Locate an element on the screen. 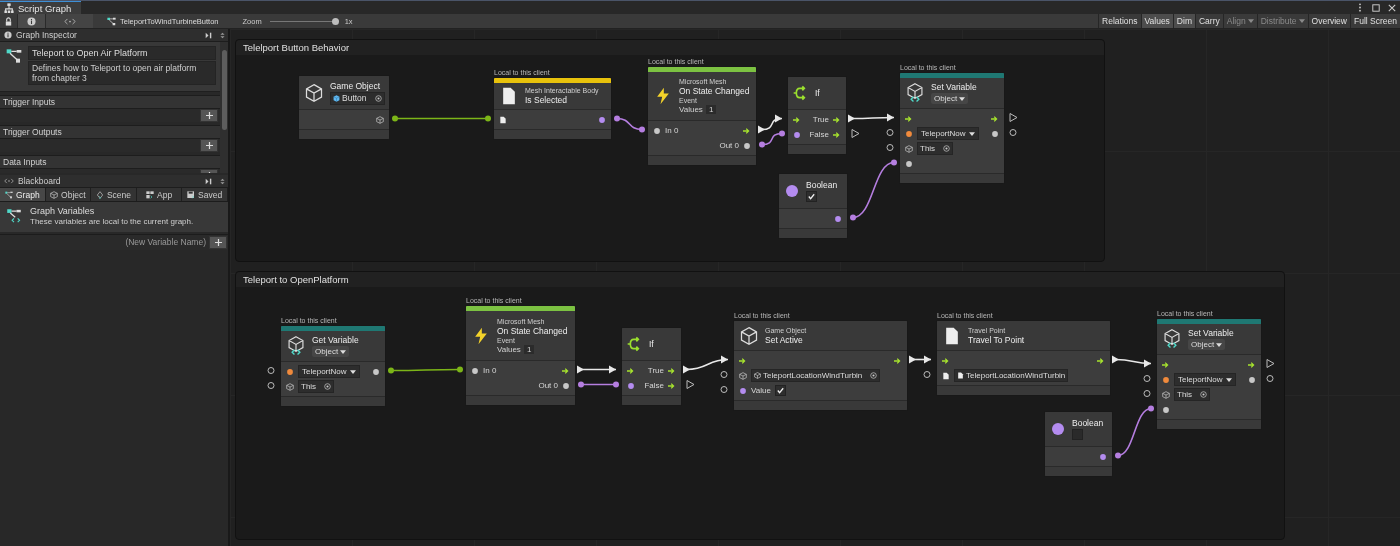  panel-title: Blackboard is located at coordinates (39, 181).